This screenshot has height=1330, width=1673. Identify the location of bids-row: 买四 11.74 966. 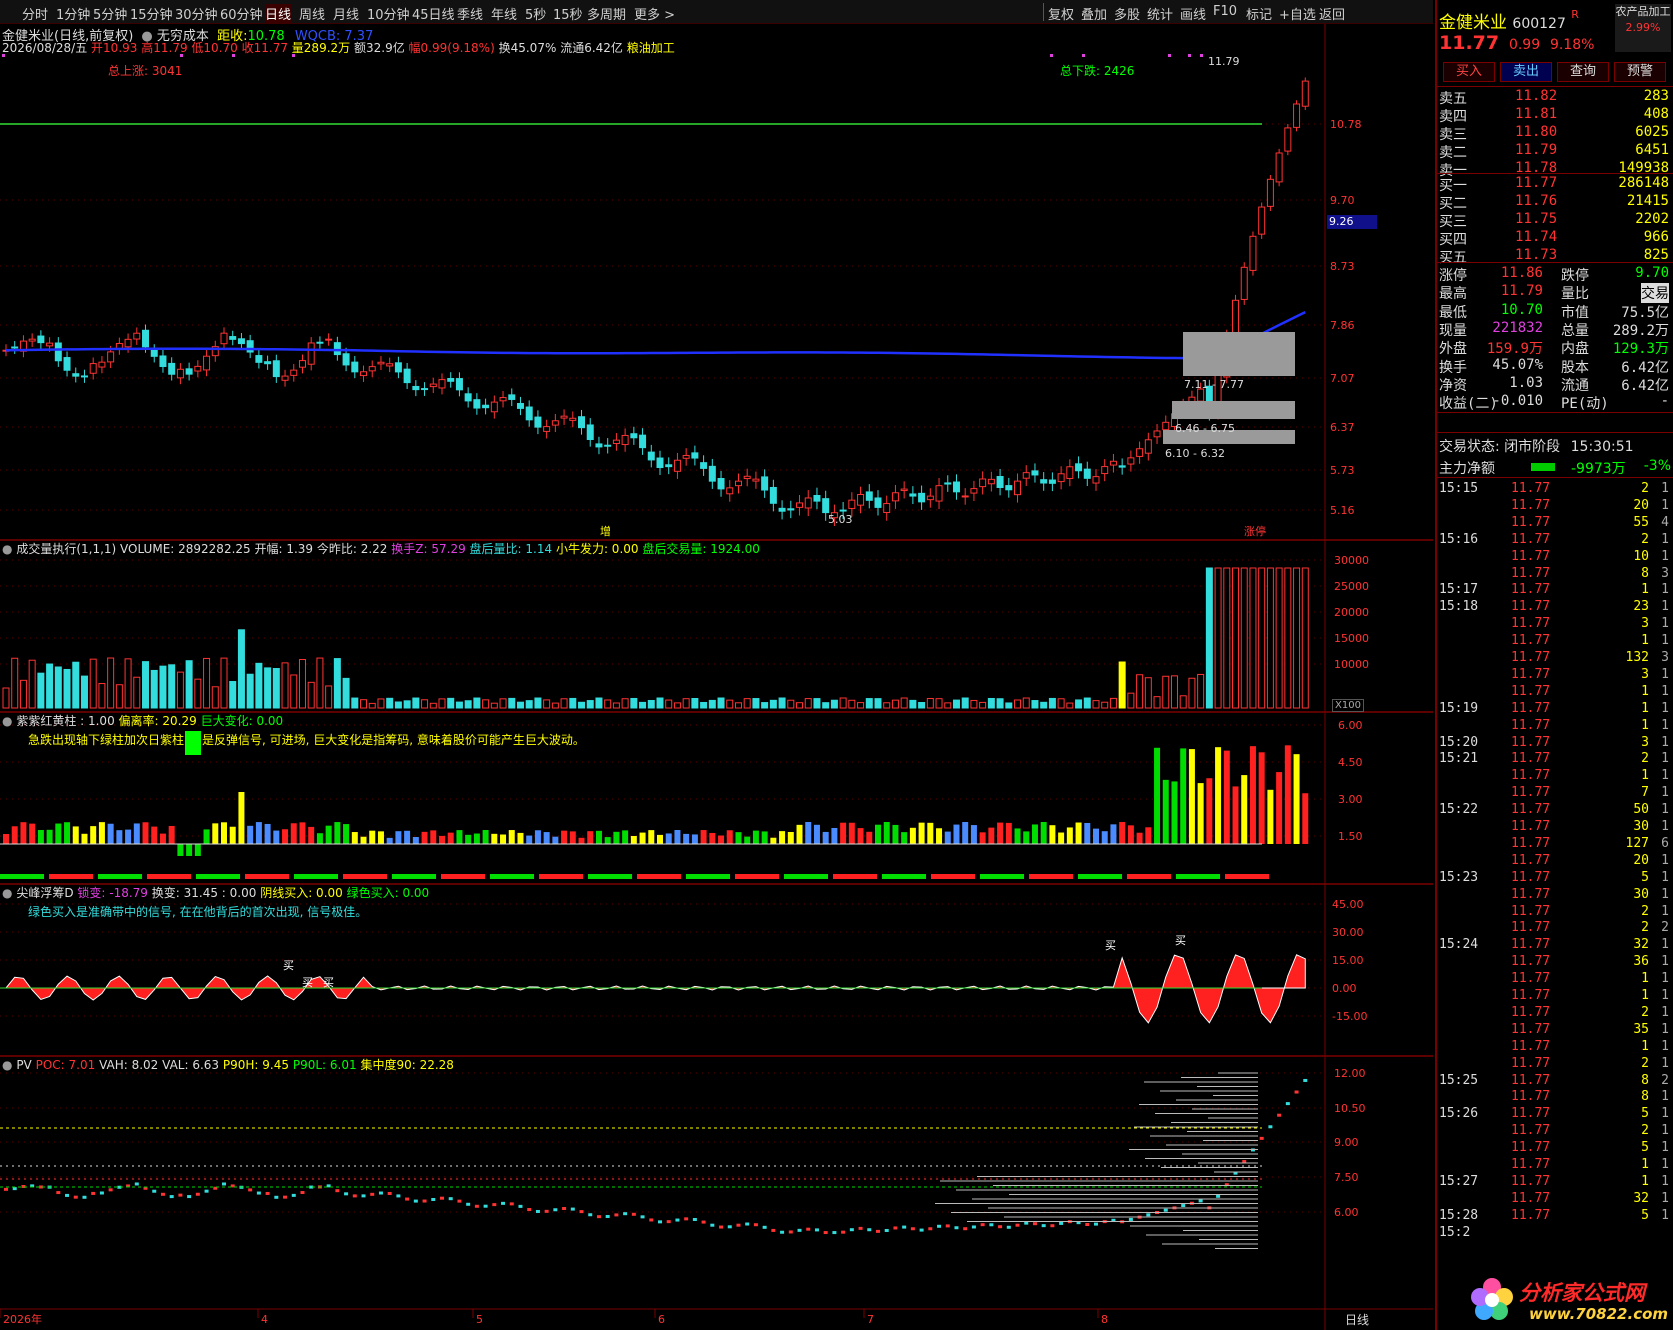
(1555, 238).